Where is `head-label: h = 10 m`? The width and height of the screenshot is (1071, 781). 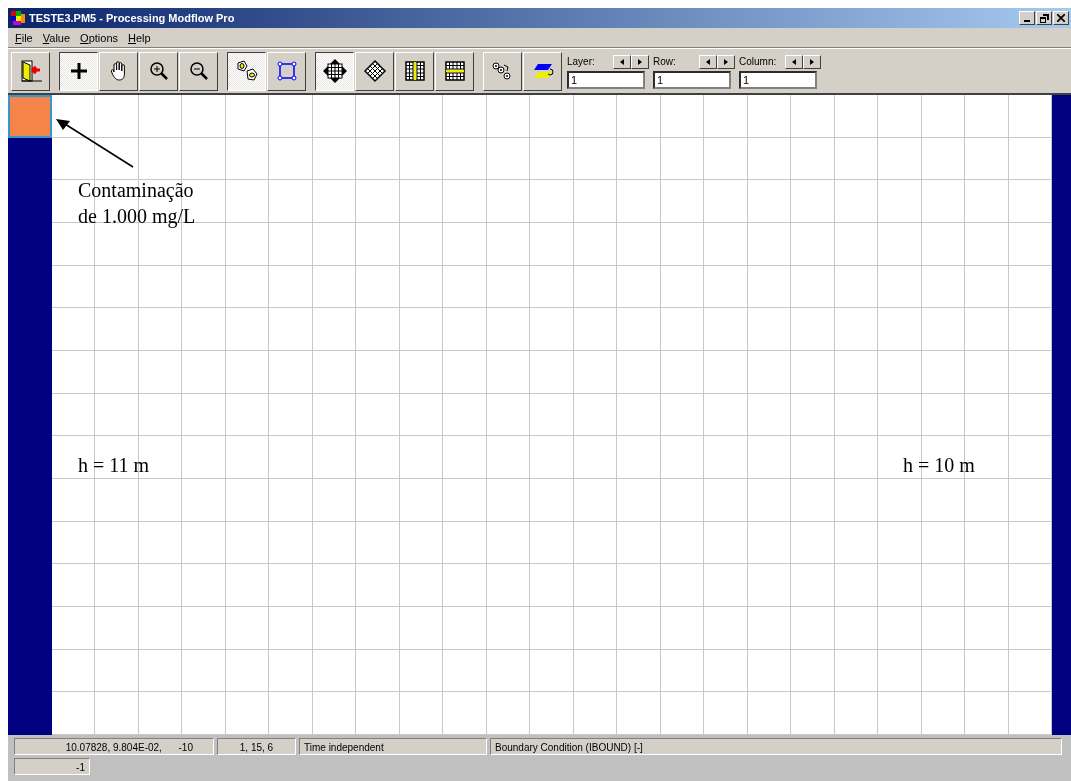 head-label: h = 10 m is located at coordinates (939, 465).